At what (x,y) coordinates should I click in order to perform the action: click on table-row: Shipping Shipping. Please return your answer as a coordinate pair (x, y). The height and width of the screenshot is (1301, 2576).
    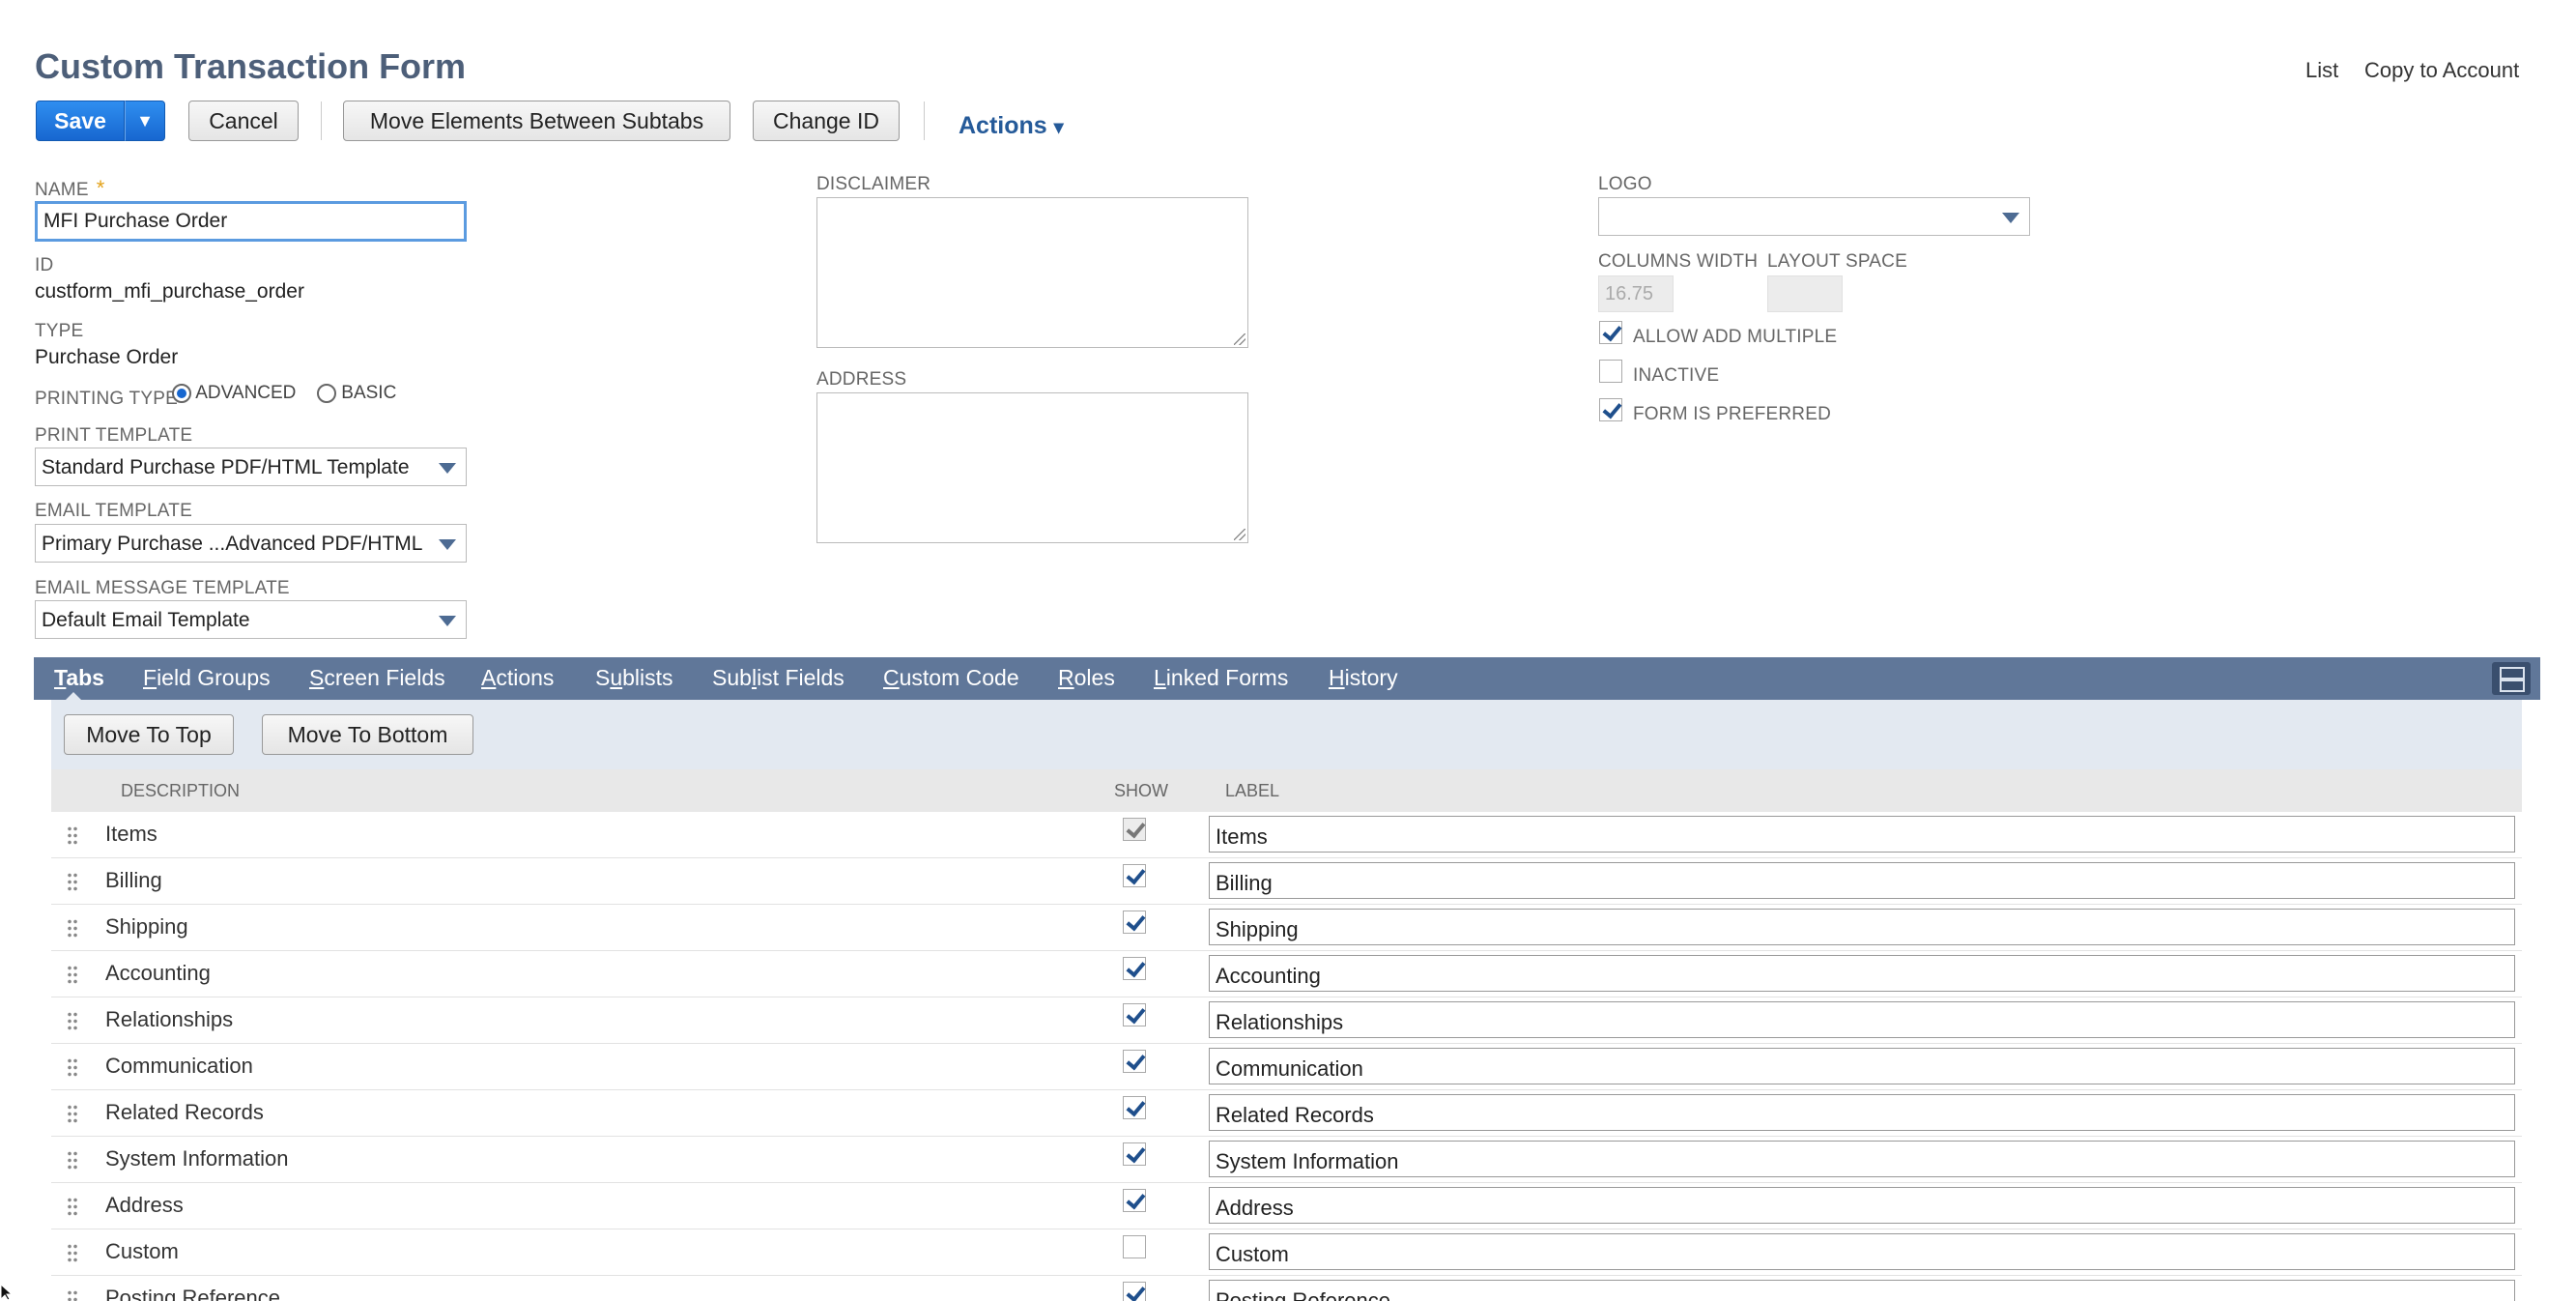
    Looking at the image, I should click on (1287, 928).